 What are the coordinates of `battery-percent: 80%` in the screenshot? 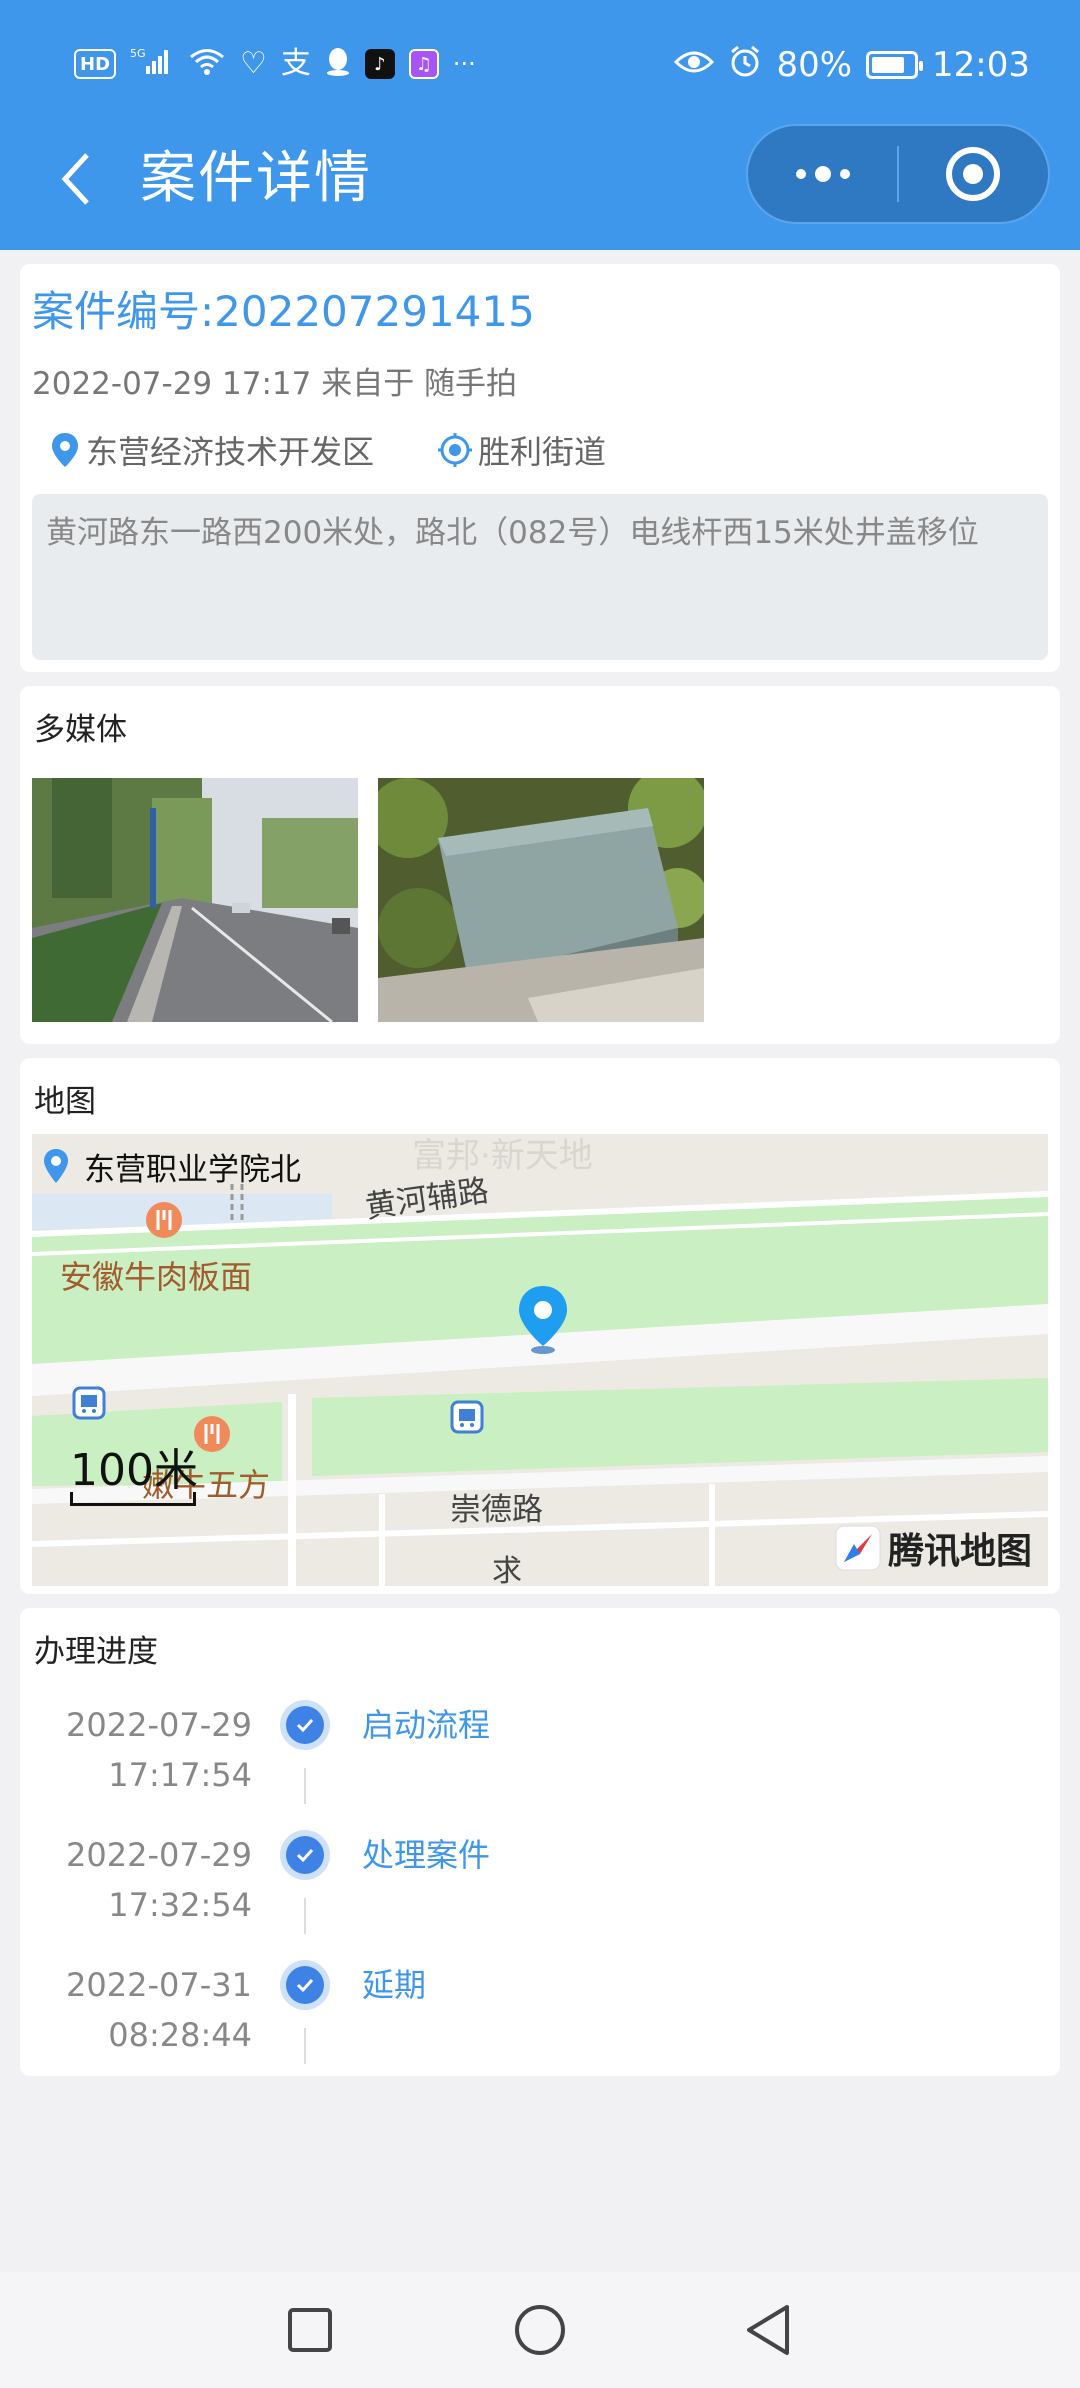 It's located at (814, 65).